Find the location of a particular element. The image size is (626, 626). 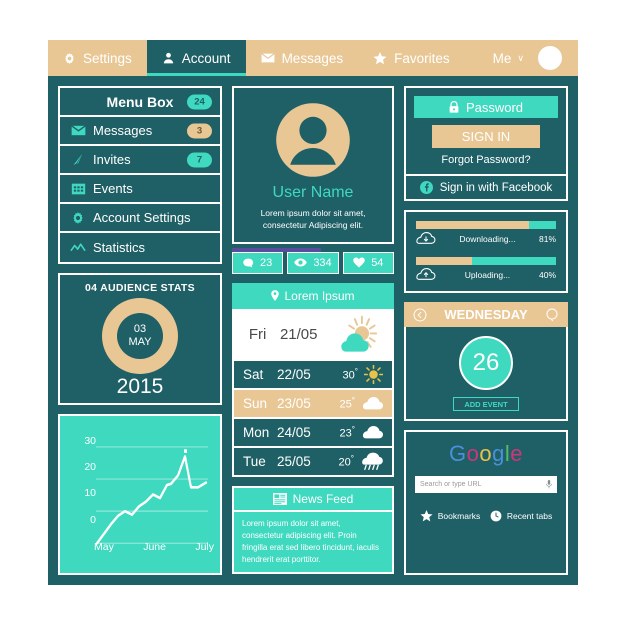

x-tick-may: May is located at coordinates (104, 547).